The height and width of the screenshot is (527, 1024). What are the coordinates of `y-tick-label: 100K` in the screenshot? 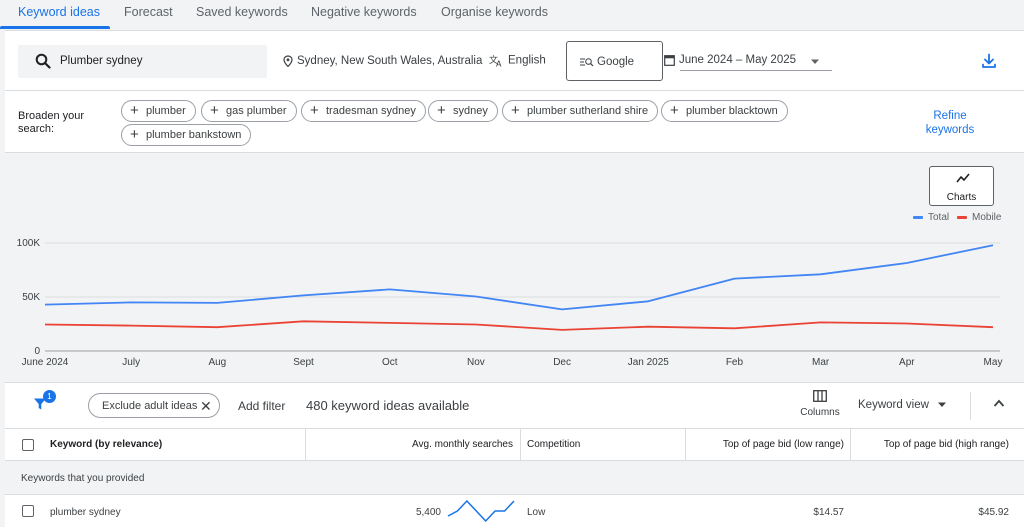 It's located at (29, 243).